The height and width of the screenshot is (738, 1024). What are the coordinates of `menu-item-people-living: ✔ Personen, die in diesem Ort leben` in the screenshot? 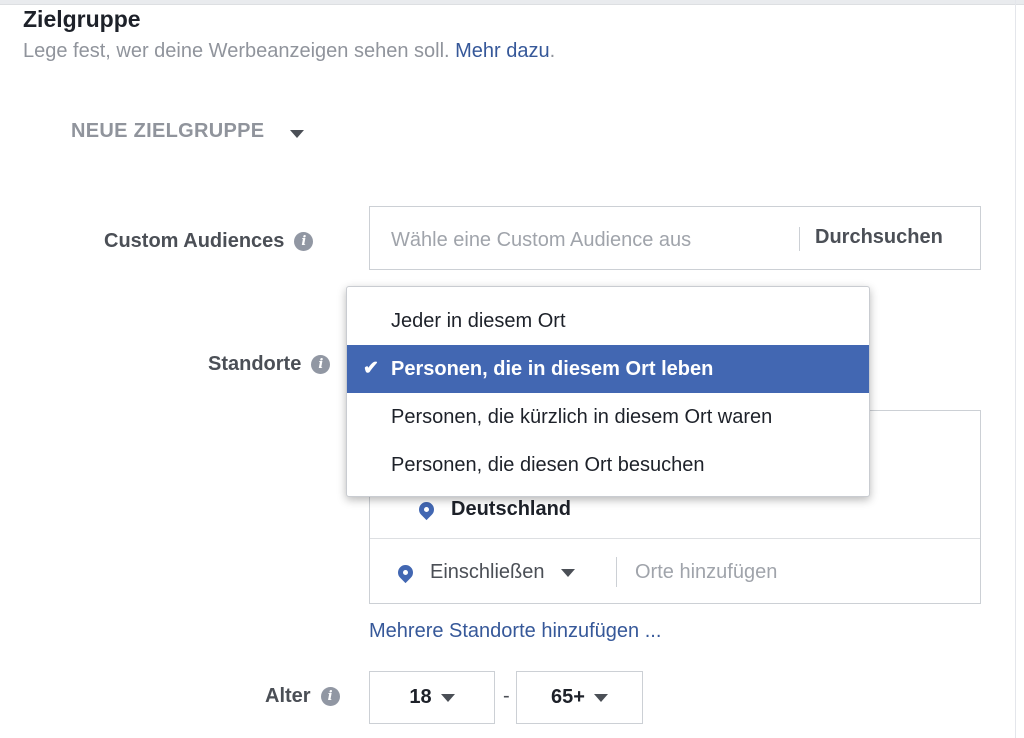 It's located at (608, 369).